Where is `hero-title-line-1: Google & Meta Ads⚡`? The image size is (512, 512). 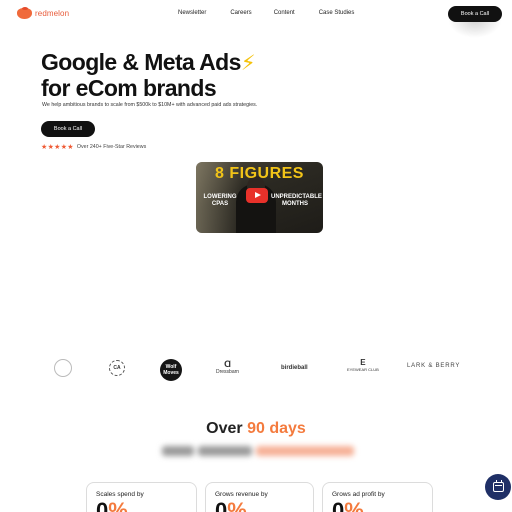 hero-title-line-1: Google & Meta Ads⚡ is located at coordinates (148, 62).